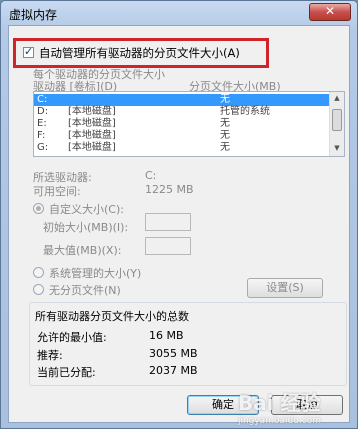  What do you see at coordinates (43, 111) in the screenshot?
I see `drive-letter: D:` at bounding box center [43, 111].